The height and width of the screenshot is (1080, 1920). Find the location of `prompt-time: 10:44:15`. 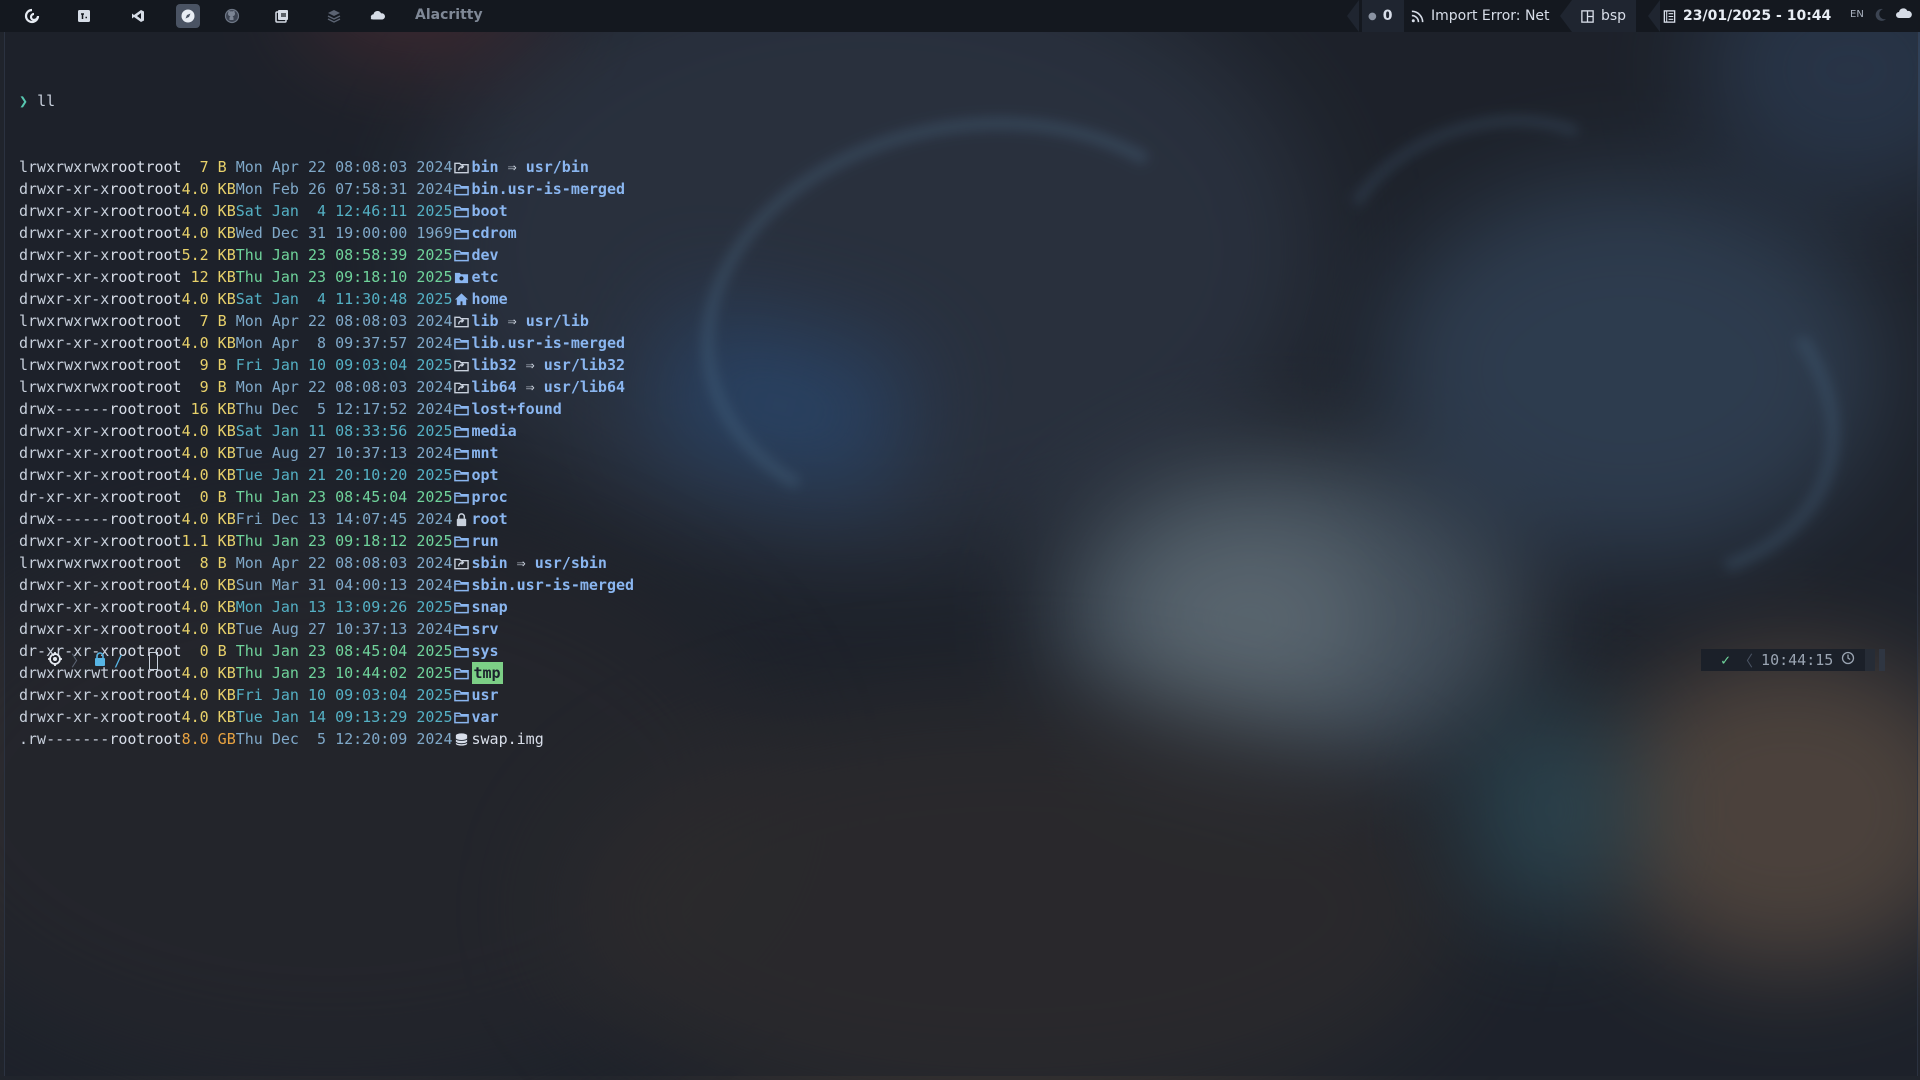

prompt-time: 10:44:15 is located at coordinates (1797, 660).